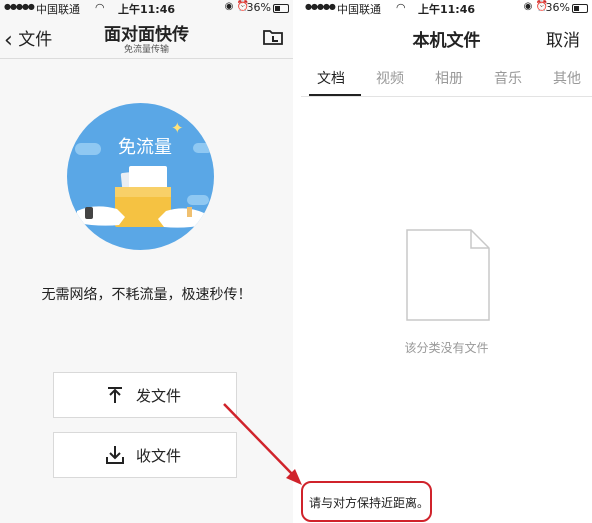 This screenshot has height=523, width=592. I want to click on tab-music: 音乐, so click(508, 78).